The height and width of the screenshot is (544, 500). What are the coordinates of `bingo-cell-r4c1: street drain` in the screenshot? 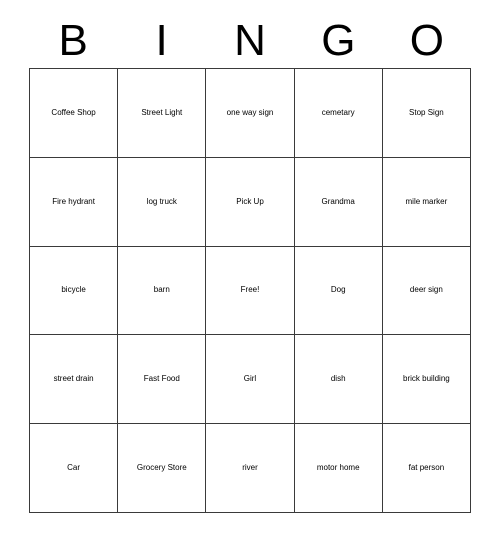 It's located at (74, 380).